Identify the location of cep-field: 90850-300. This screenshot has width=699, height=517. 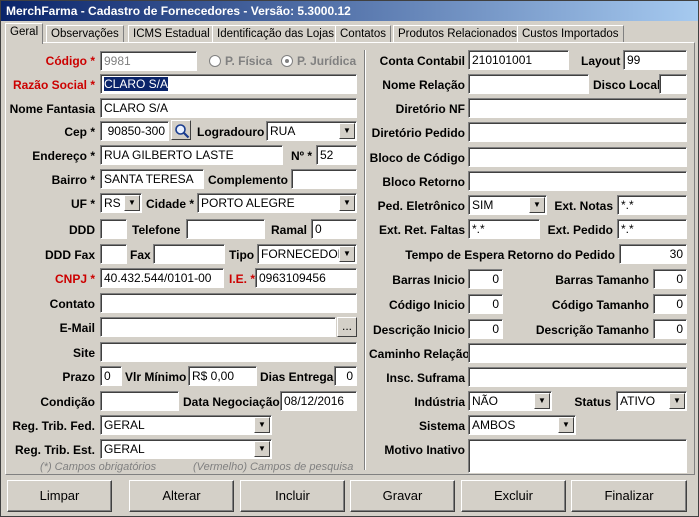
(134, 131).